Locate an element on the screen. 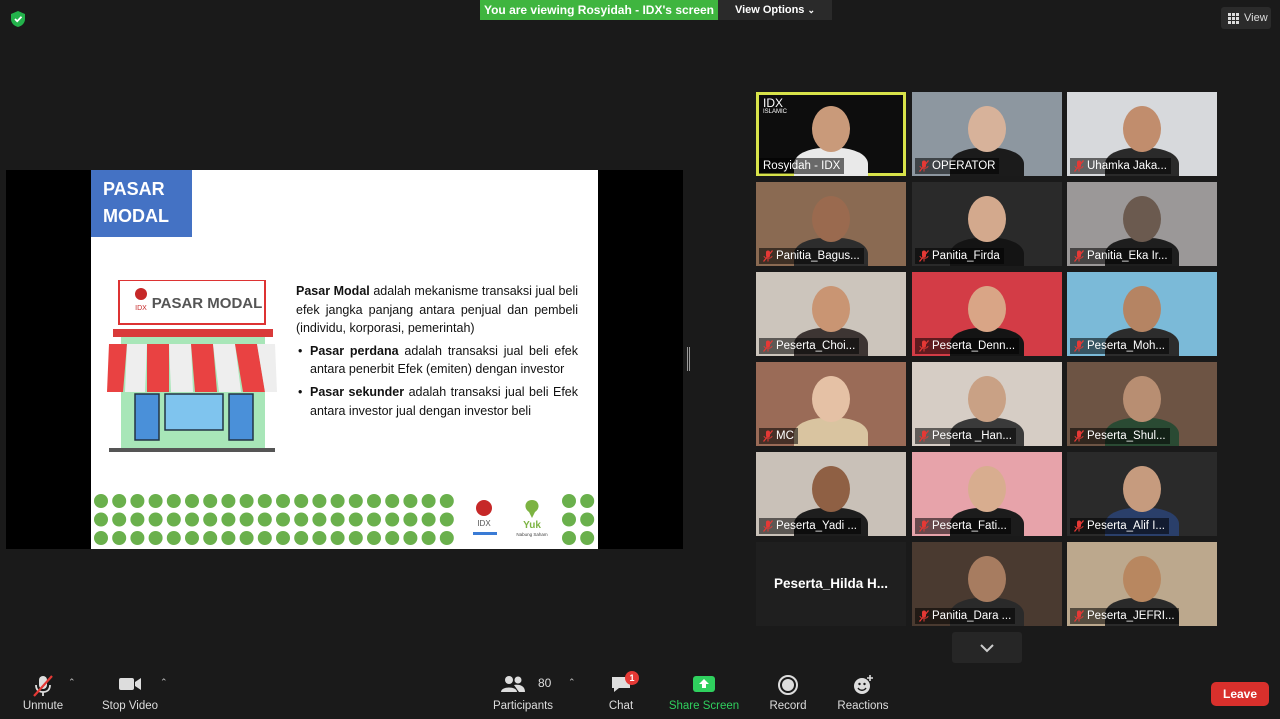 The image size is (1280, 719). stop-video-button: Stop Video is located at coordinates (130, 692).